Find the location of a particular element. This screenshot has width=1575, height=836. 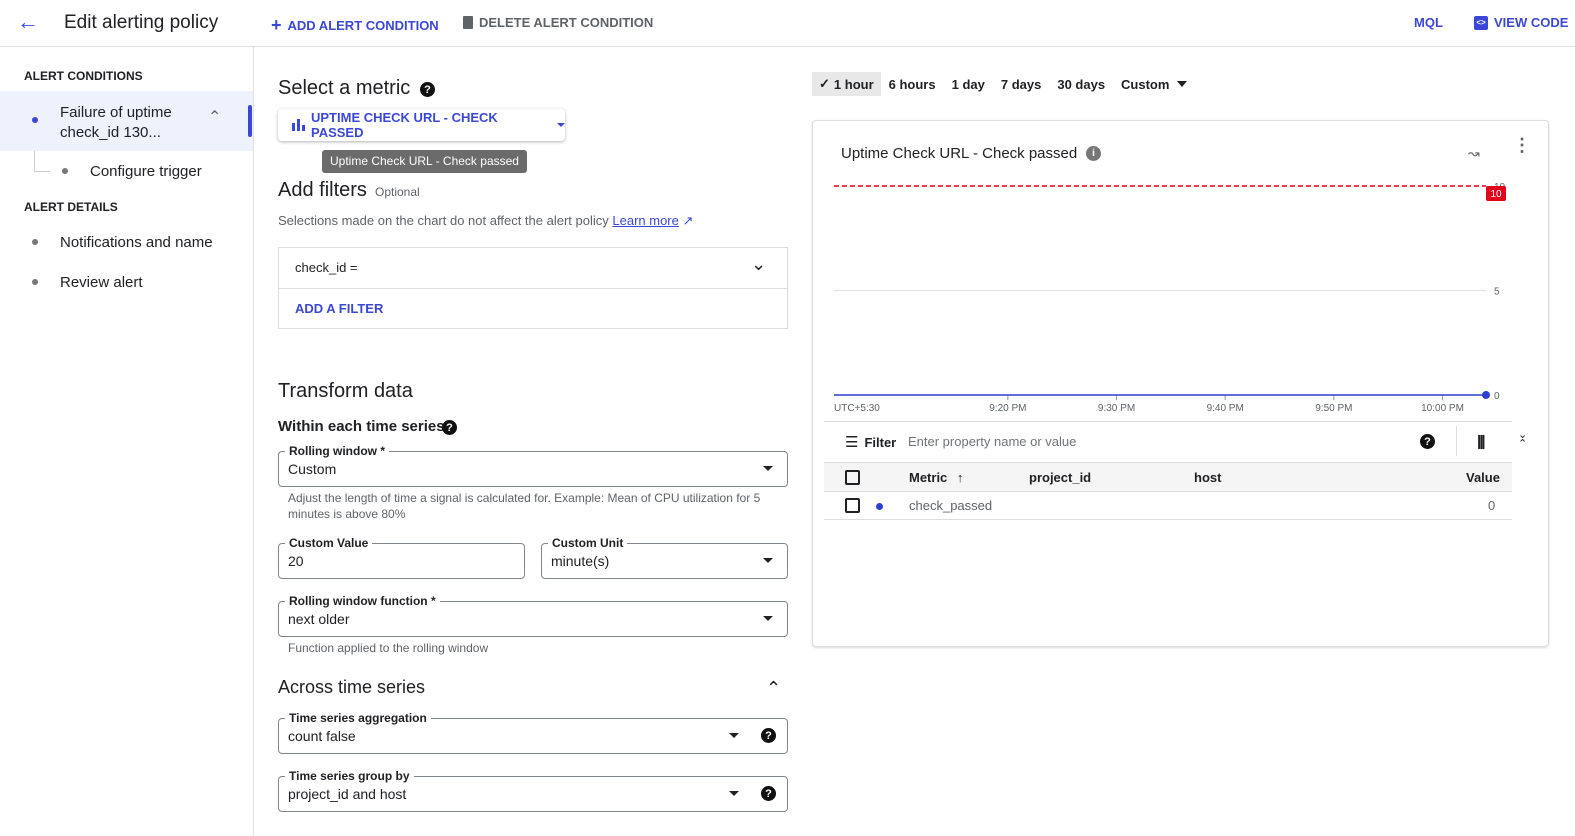

field-label: Custom Value is located at coordinates (329, 543).